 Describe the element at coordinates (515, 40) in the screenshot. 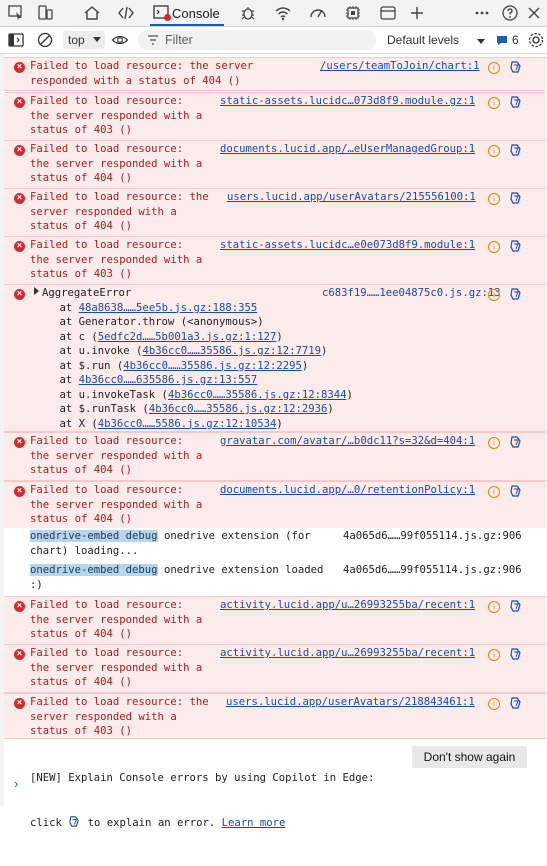

I see `issues-count: 6` at that location.